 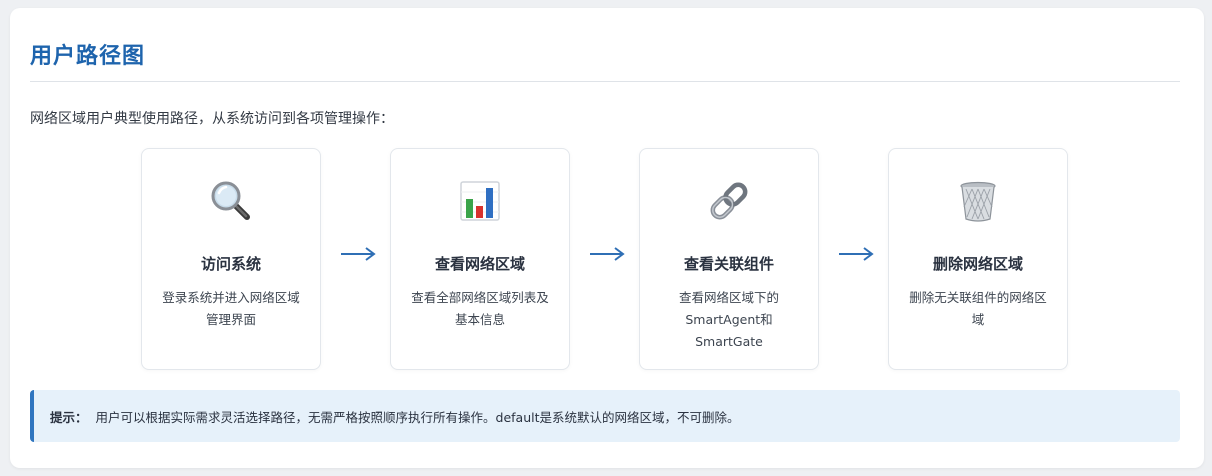 I want to click on step-card-access-system: 访问系统 登录系统并进入网络区域管理界面, so click(x=231, y=259).